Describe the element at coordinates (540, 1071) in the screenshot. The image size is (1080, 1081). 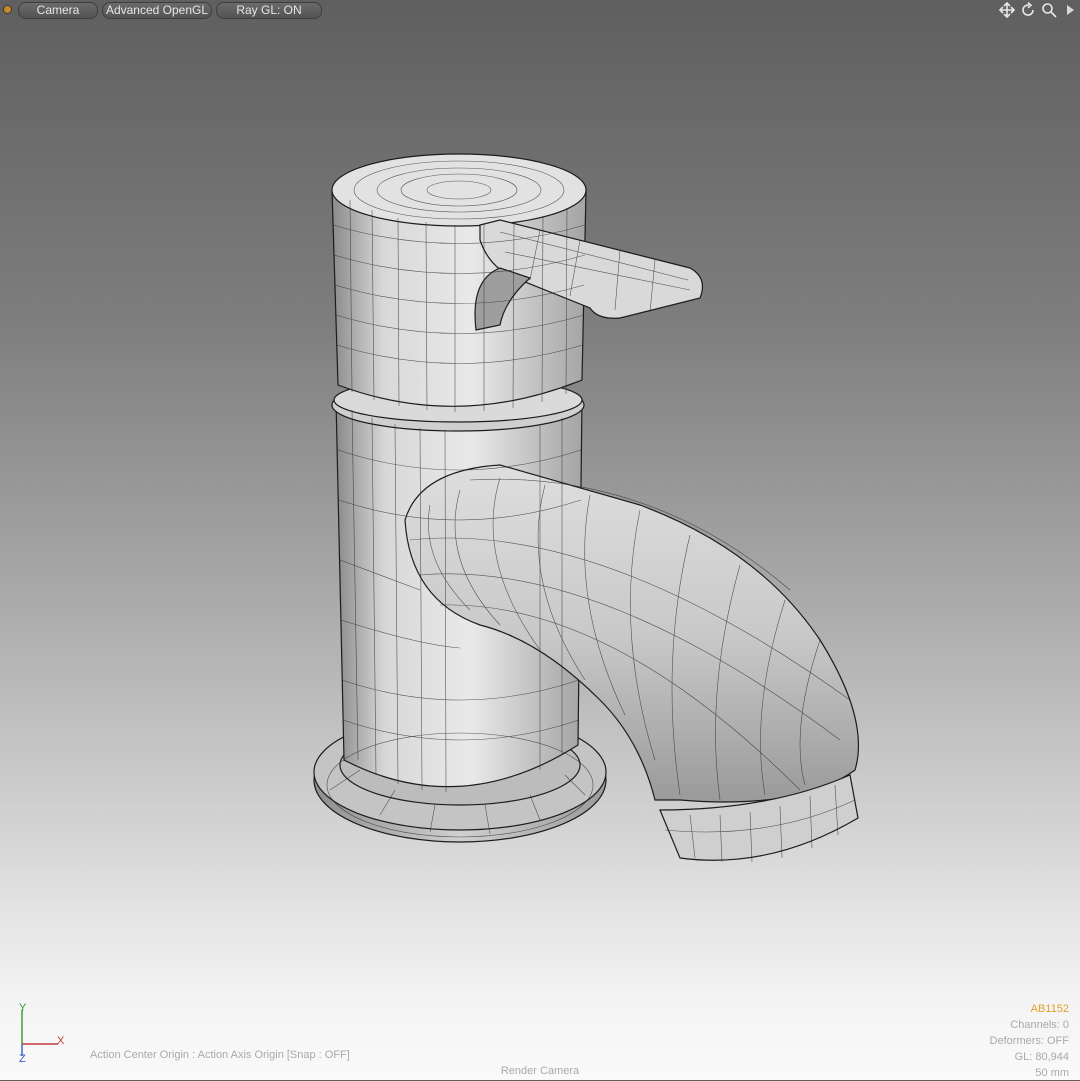
I see `render-camera-label: Render Camera` at that location.